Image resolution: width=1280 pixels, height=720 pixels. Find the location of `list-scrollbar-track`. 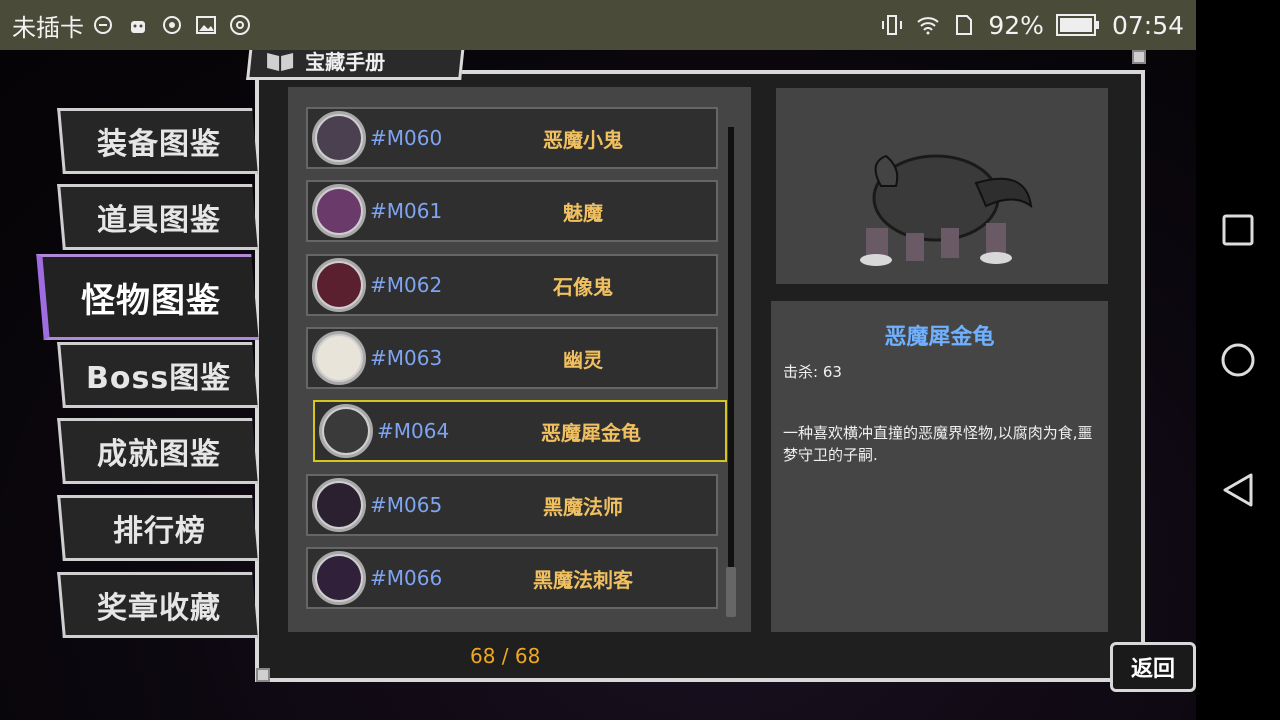

list-scrollbar-track is located at coordinates (731, 359).